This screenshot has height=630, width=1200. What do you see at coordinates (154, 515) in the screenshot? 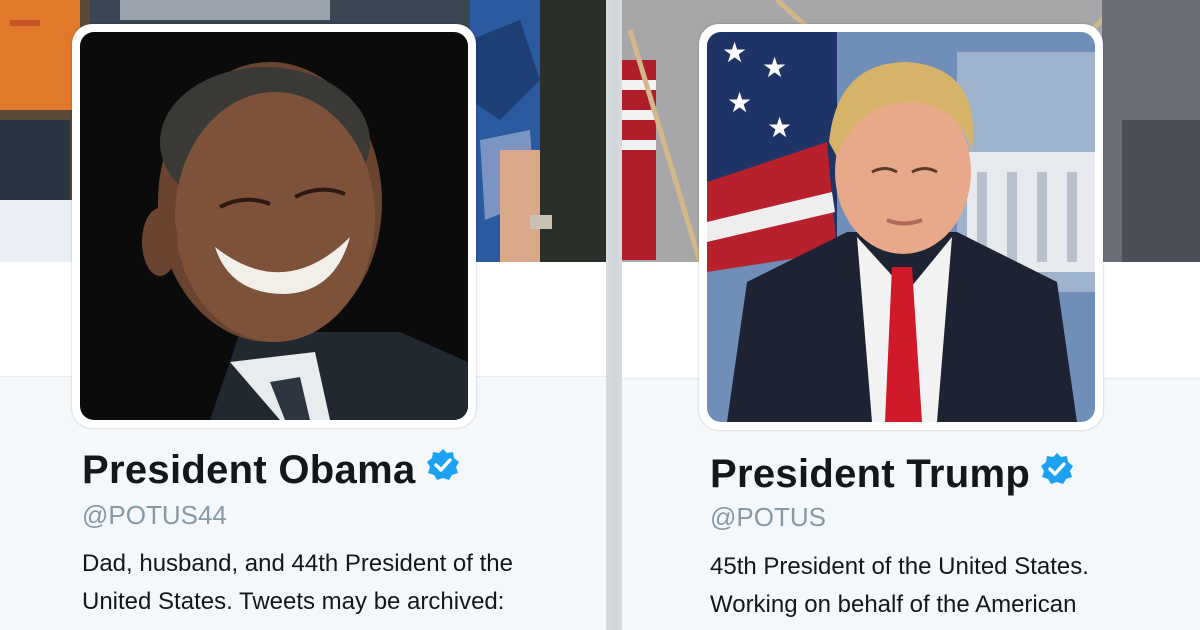
I see `screen-name: @POTUS44` at bounding box center [154, 515].